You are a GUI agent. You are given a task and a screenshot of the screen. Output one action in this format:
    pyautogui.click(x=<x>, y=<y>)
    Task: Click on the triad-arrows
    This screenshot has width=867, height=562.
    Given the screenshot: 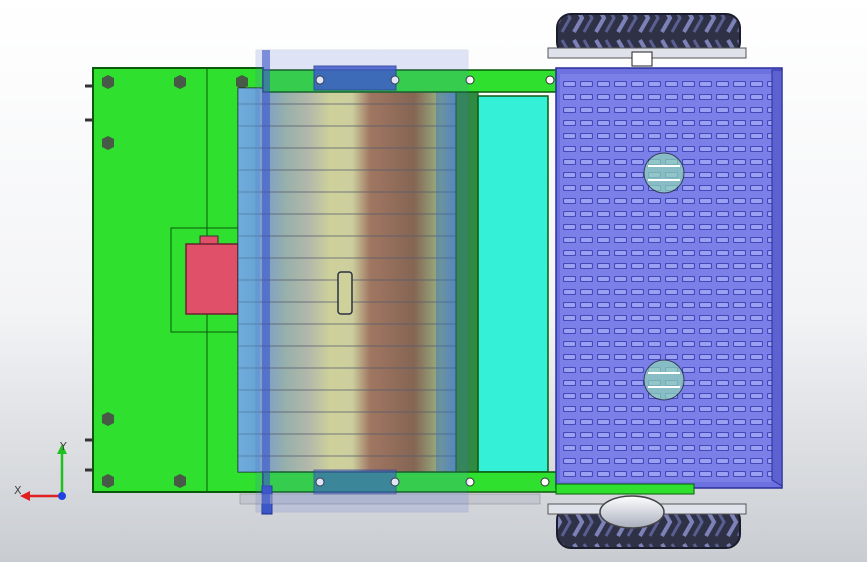 What is the action you would take?
    pyautogui.click(x=43, y=472)
    